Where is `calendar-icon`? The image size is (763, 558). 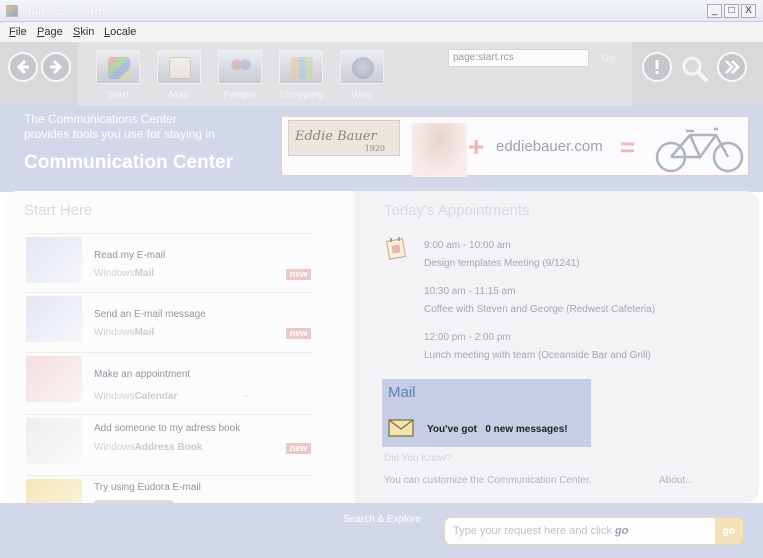 calendar-icon is located at coordinates (396, 248).